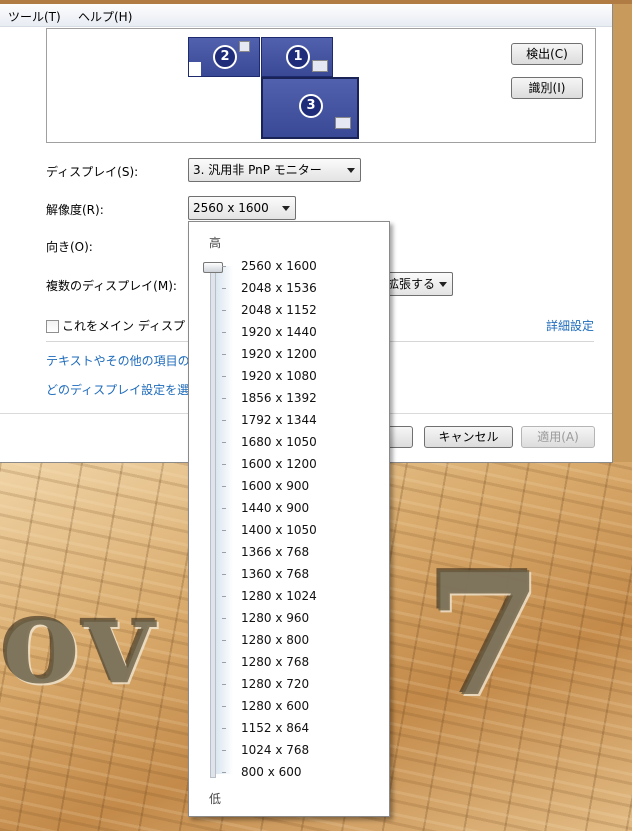 This screenshot has height=831, width=632. What do you see at coordinates (275, 728) in the screenshot?
I see `resolution-option: 1152 x 864` at bounding box center [275, 728].